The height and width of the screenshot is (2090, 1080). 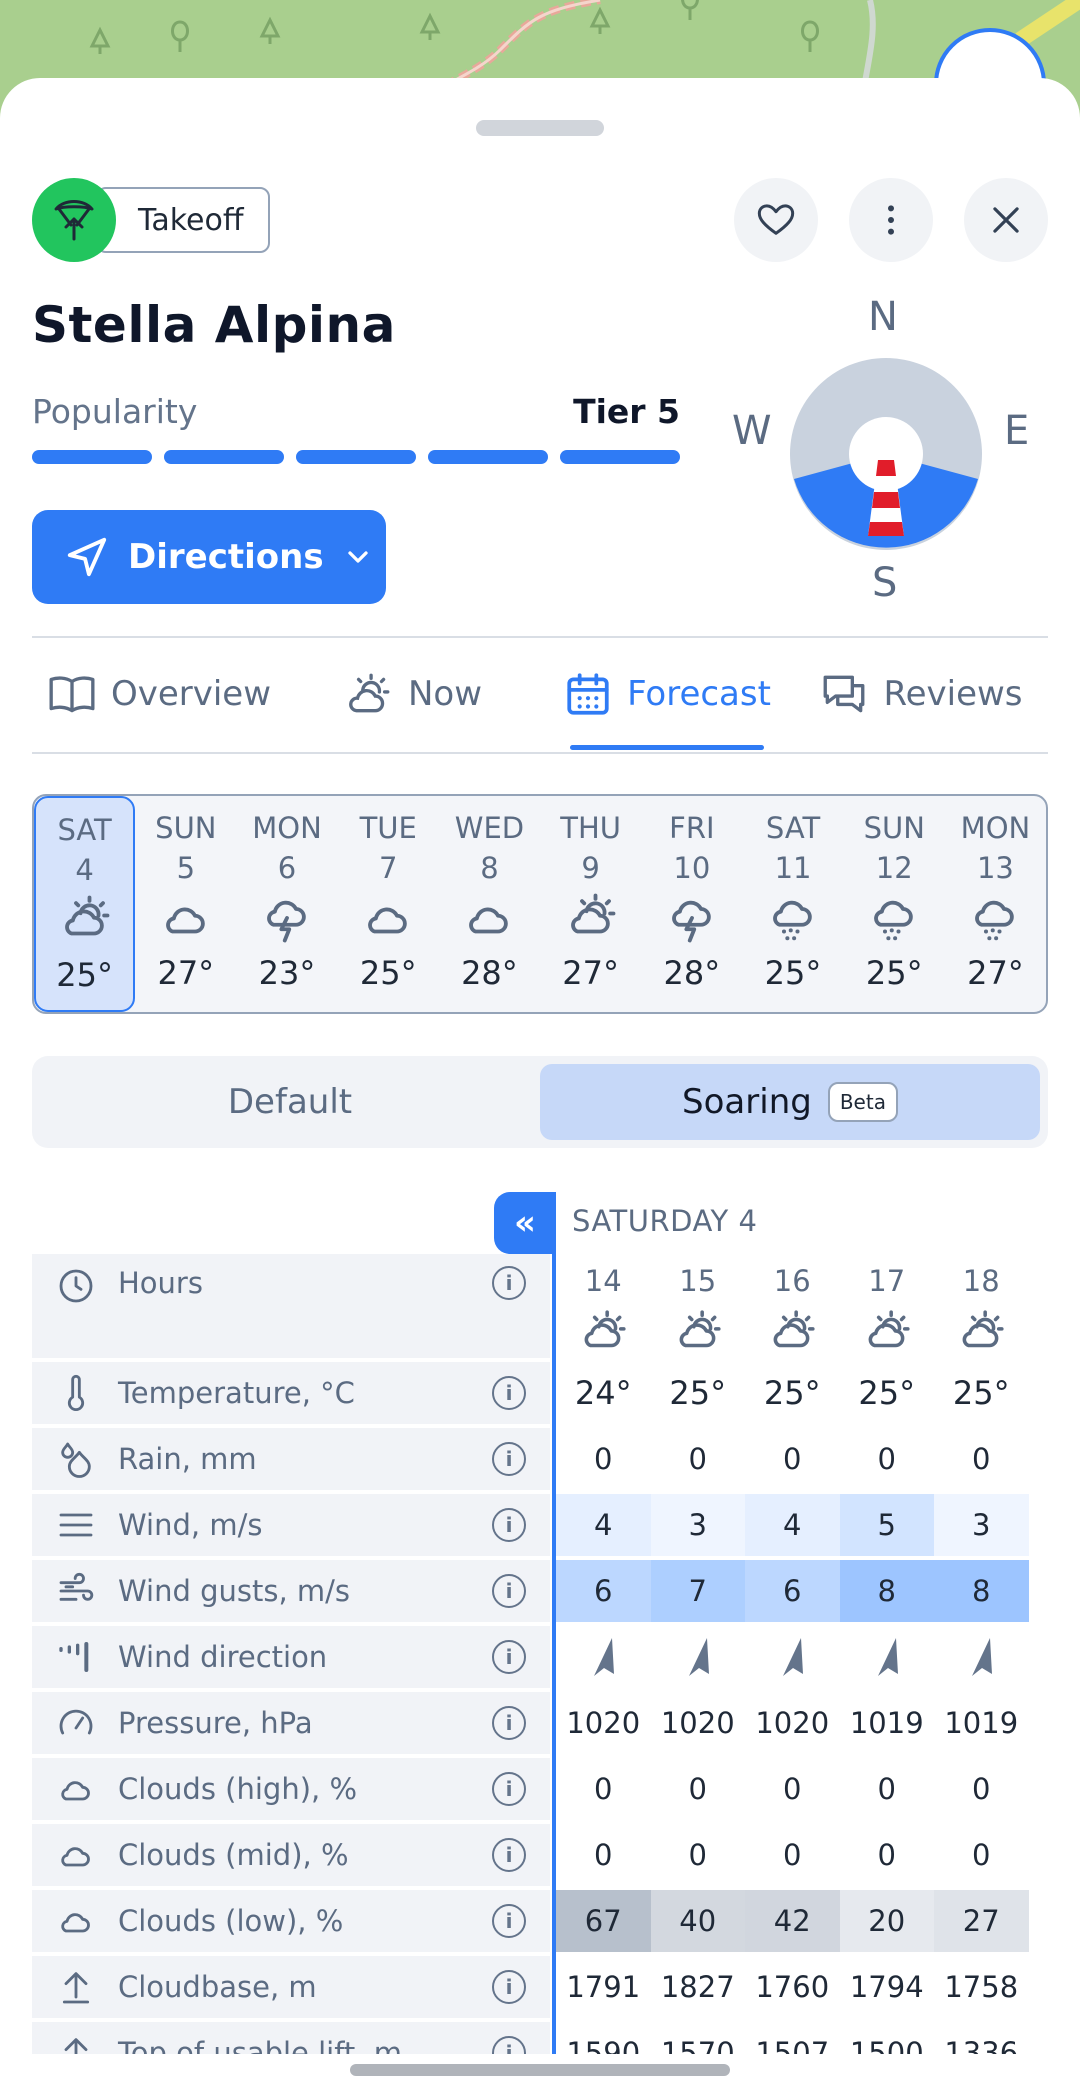 What do you see at coordinates (885, 455) in the screenshot?
I see `wind-compass: N W E S` at bounding box center [885, 455].